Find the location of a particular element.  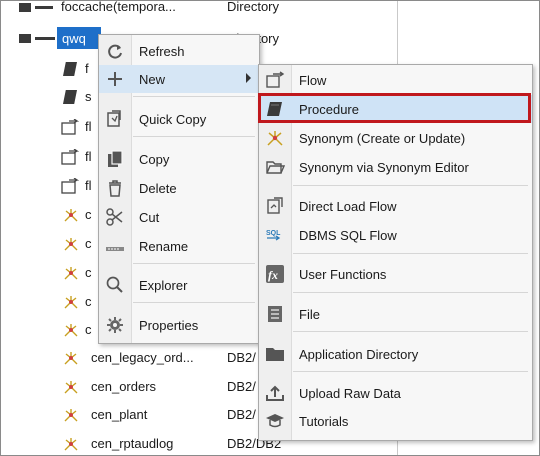

scissors-icon is located at coordinates (114, 217).